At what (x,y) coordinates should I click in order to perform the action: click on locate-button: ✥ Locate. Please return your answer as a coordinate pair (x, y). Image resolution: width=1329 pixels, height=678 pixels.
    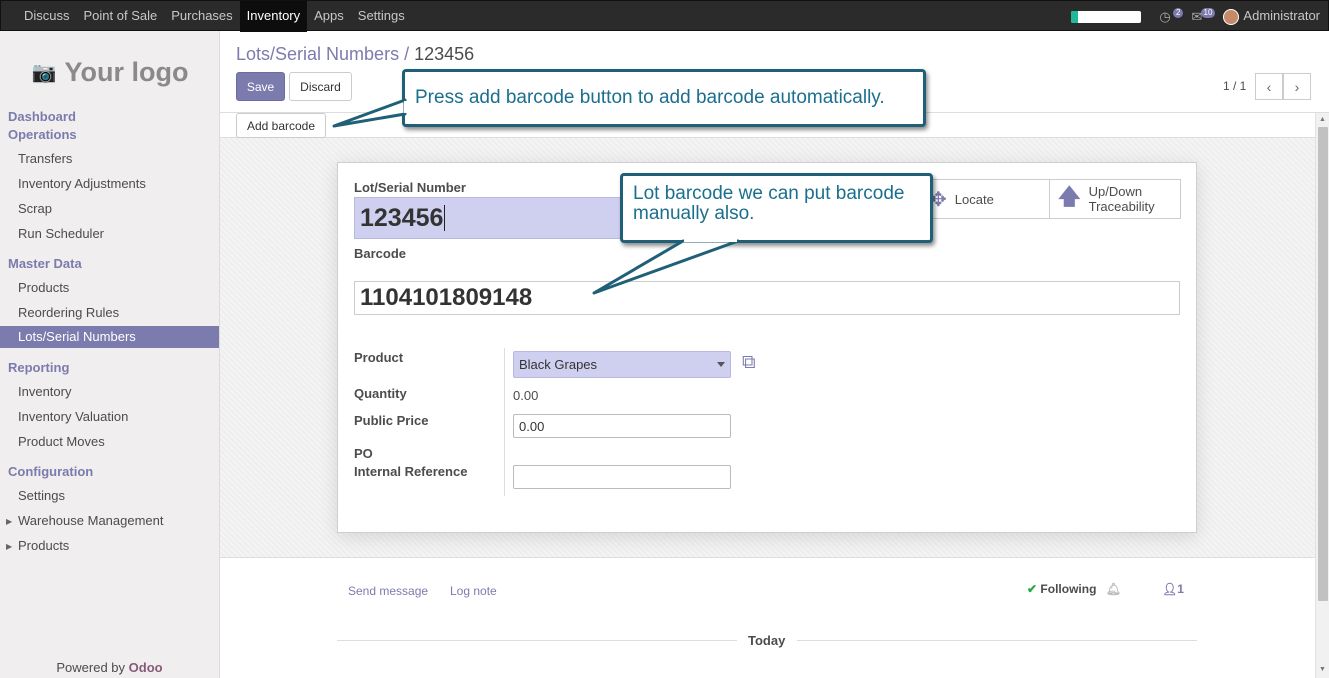
    Looking at the image, I should click on (985, 199).